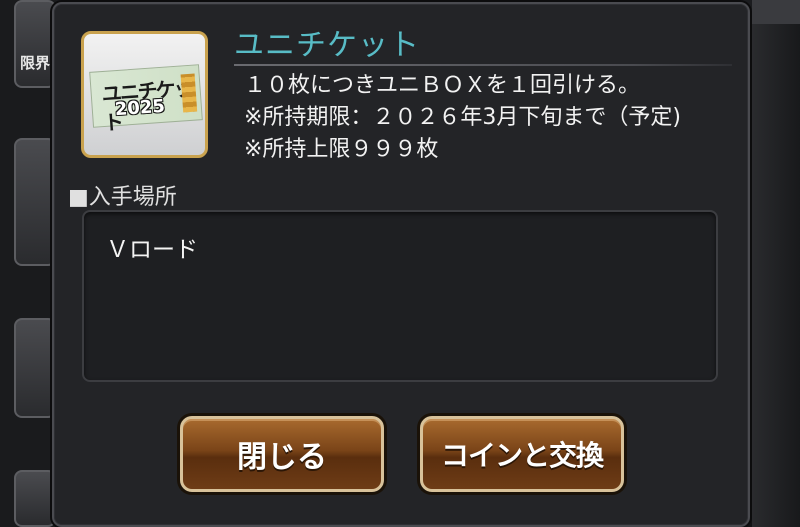 The width and height of the screenshot is (800, 527). I want to click on background-right-panel, so click(776, 263).